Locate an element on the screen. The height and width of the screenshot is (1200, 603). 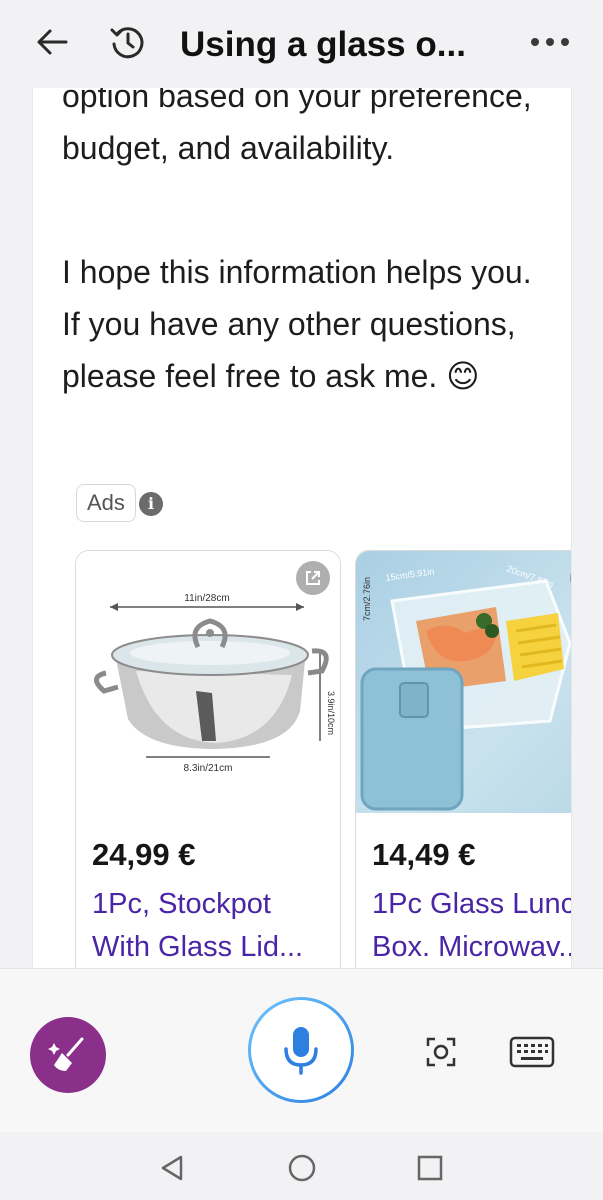
microphone-icon is located at coordinates (301, 1051).